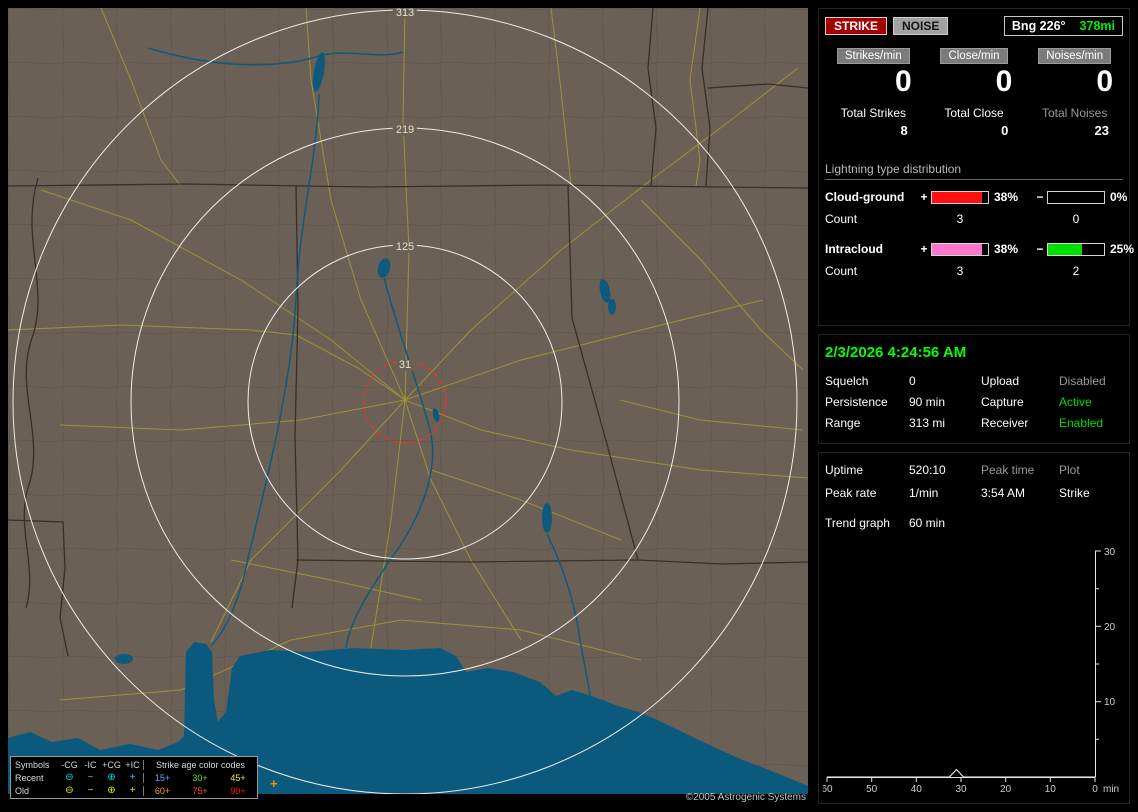 Image resolution: width=1138 pixels, height=812 pixels. What do you see at coordinates (961, 789) in the screenshot?
I see `x-tick-30: 30` at bounding box center [961, 789].